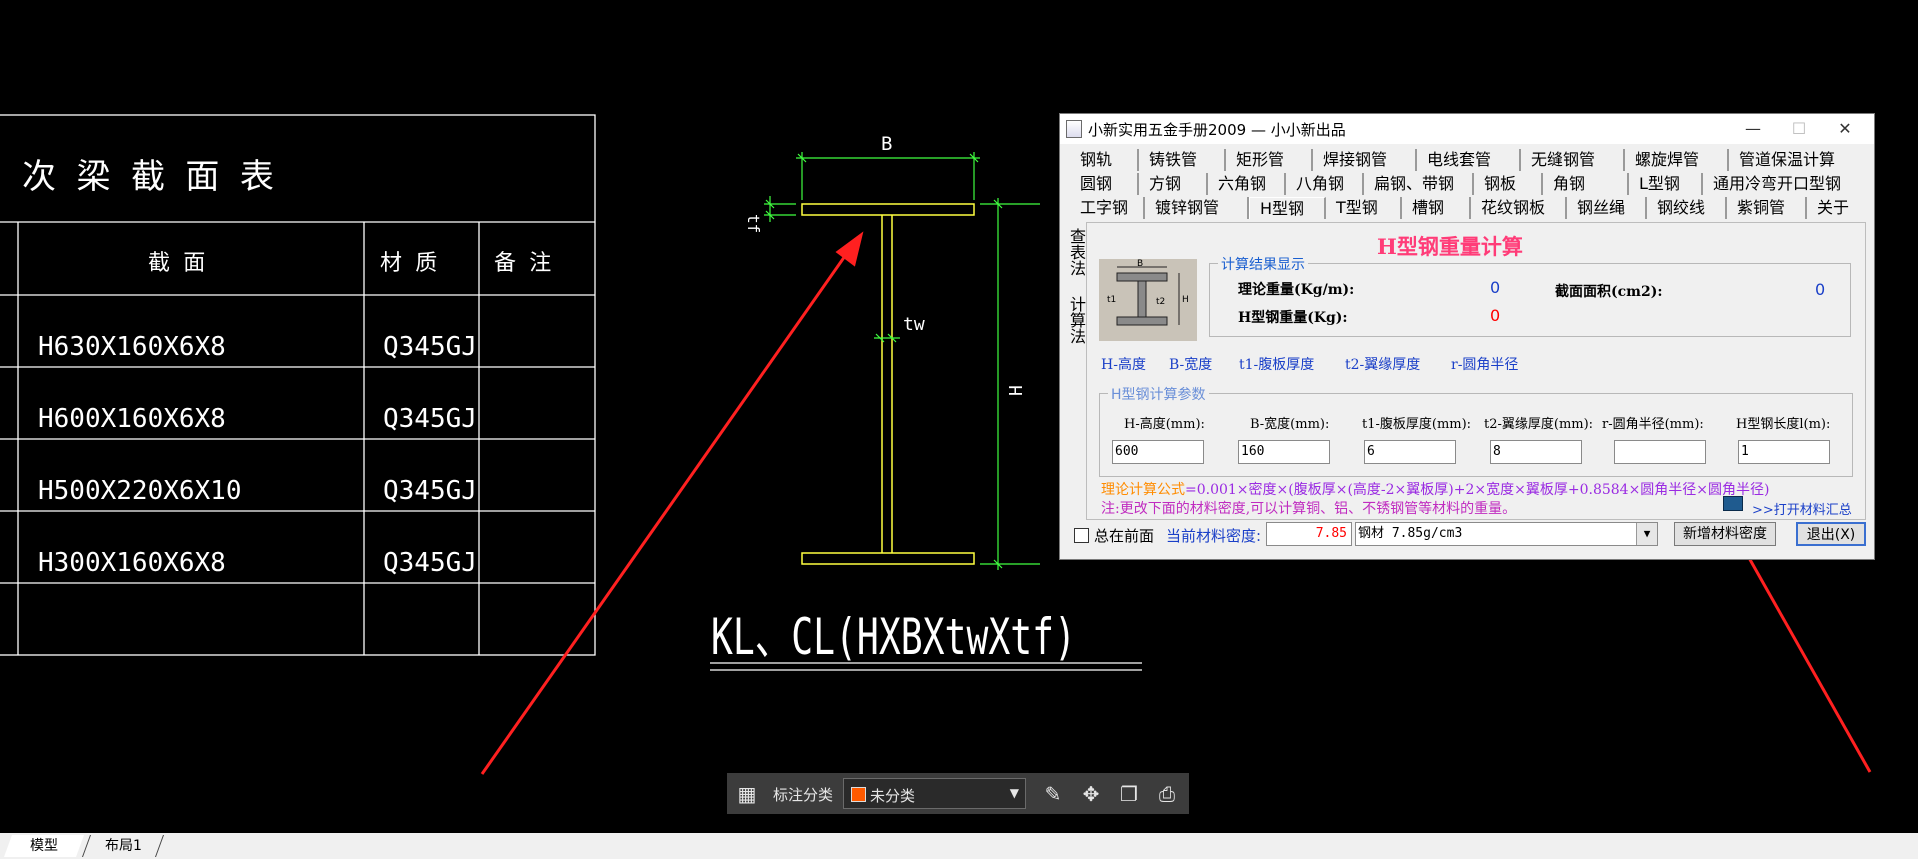 The image size is (1918, 859). I want to click on tab-rect-tube: 矩形管, so click(1269, 160).